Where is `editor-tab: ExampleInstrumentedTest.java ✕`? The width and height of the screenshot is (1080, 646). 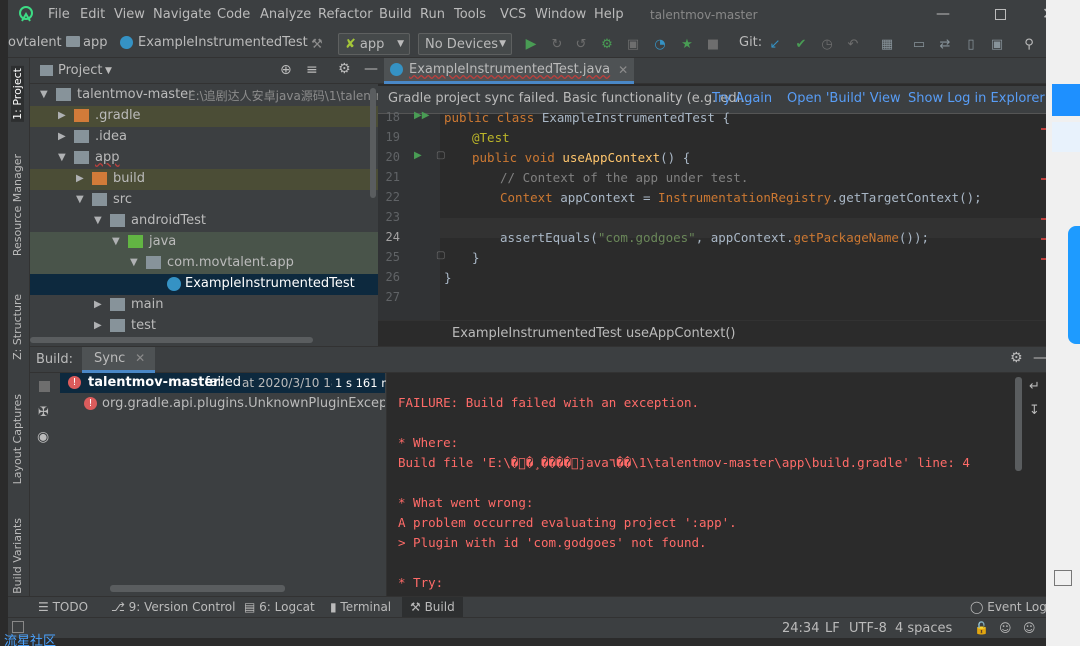
editor-tab: ExampleInstrumentedTest.java ✕ is located at coordinates (509, 71).